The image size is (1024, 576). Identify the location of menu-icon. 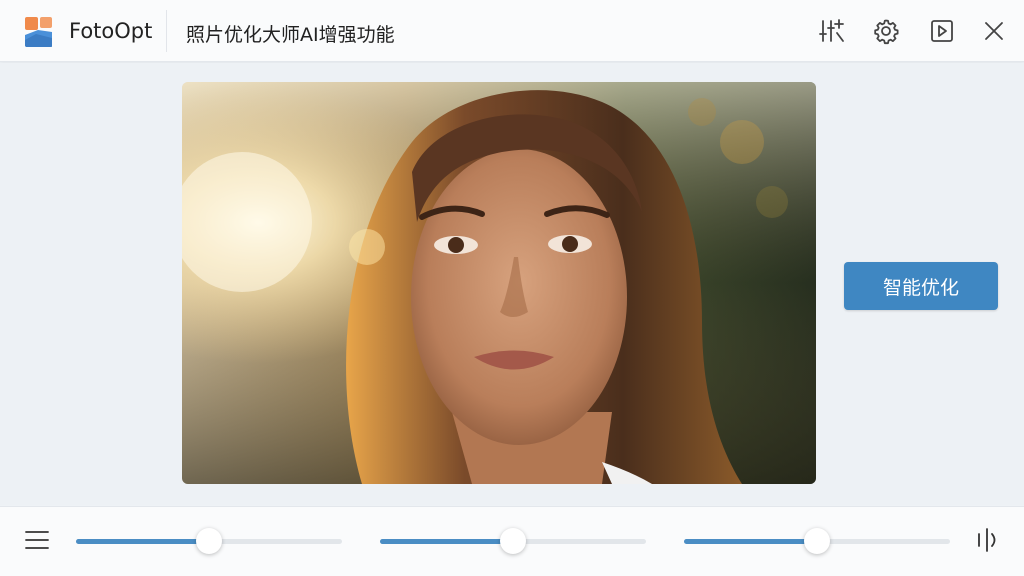
(37, 540).